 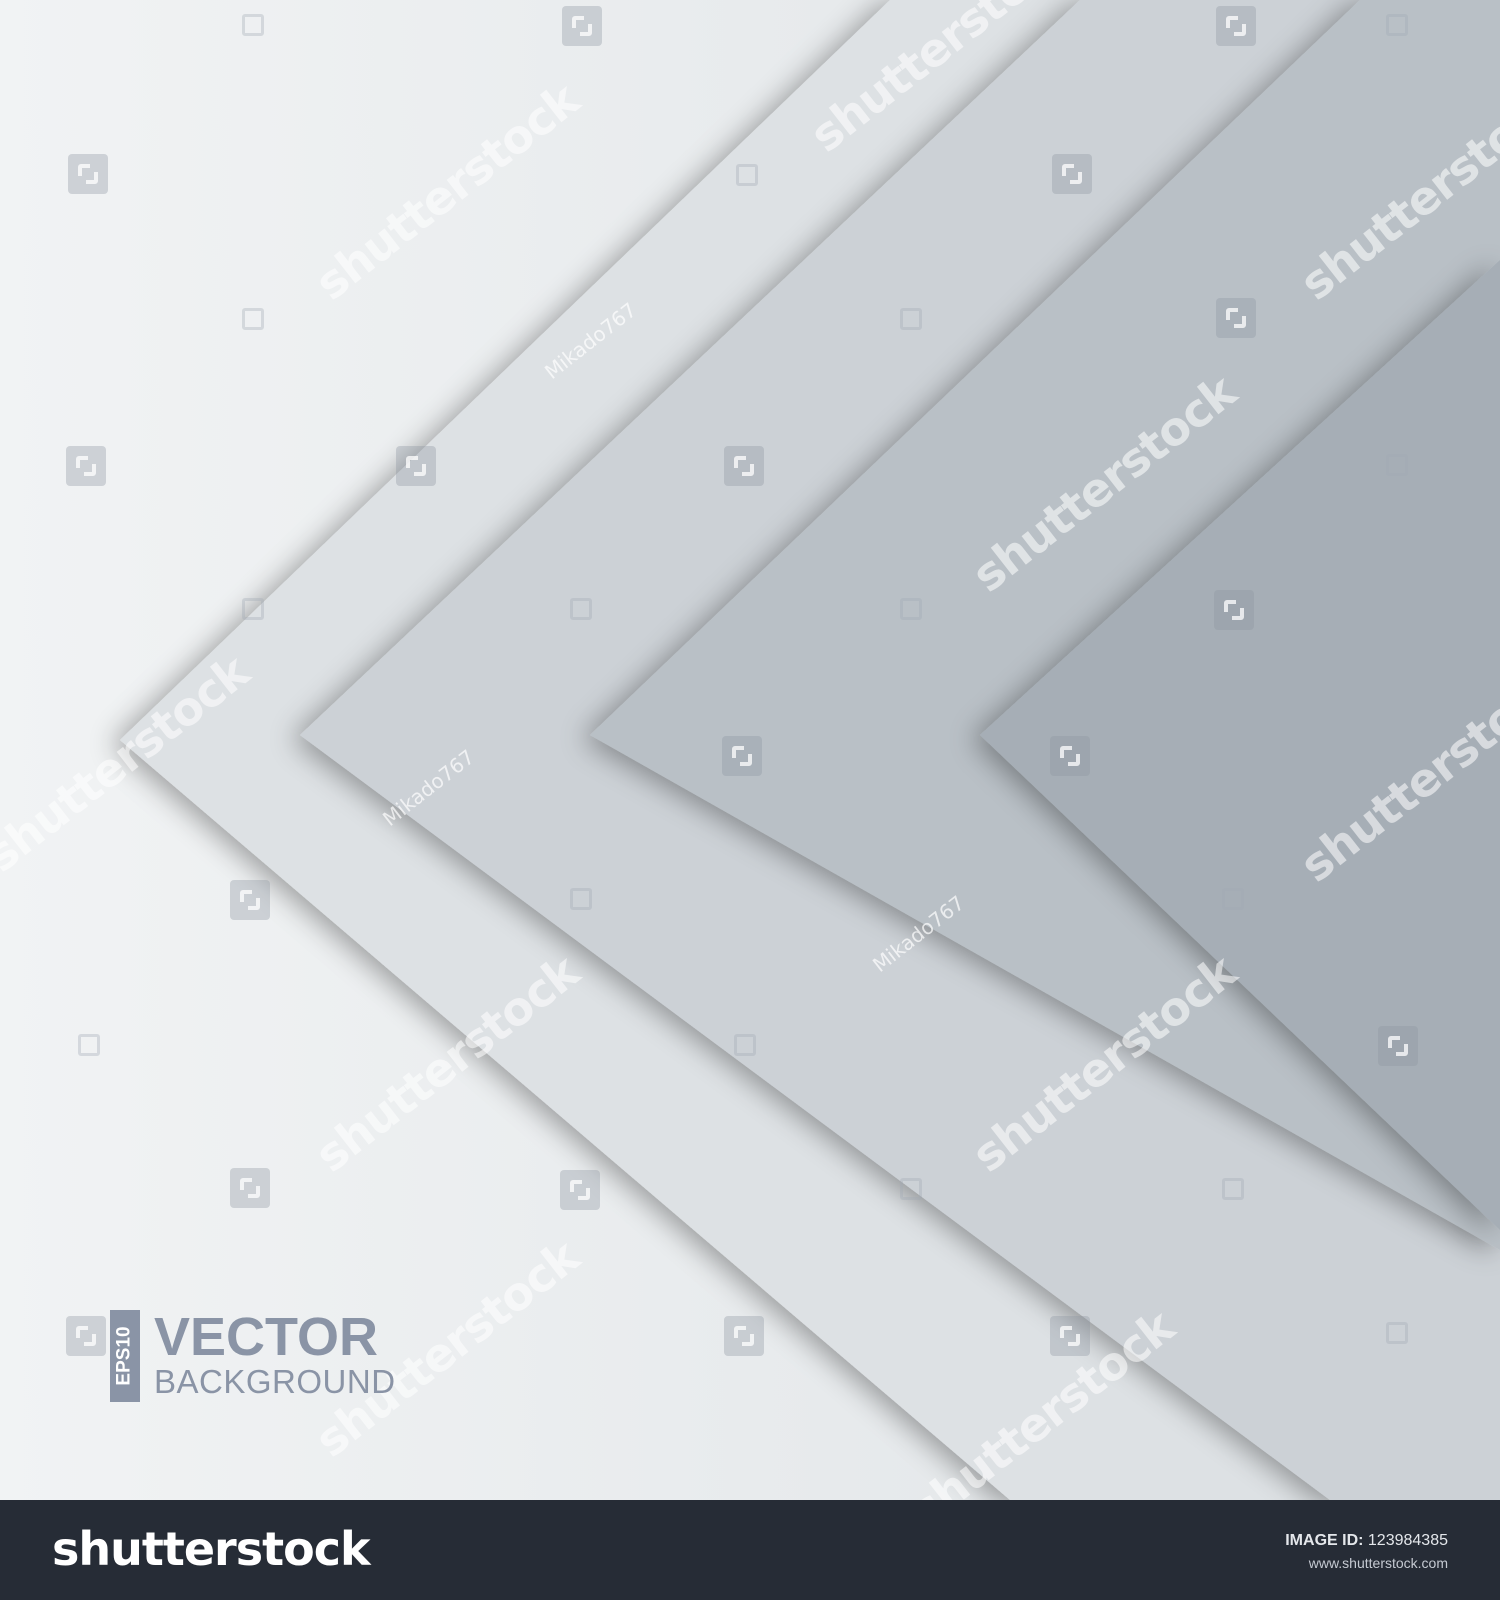 What do you see at coordinates (1324, 1540) in the screenshot?
I see `image-id-label: IMAGE ID:` at bounding box center [1324, 1540].